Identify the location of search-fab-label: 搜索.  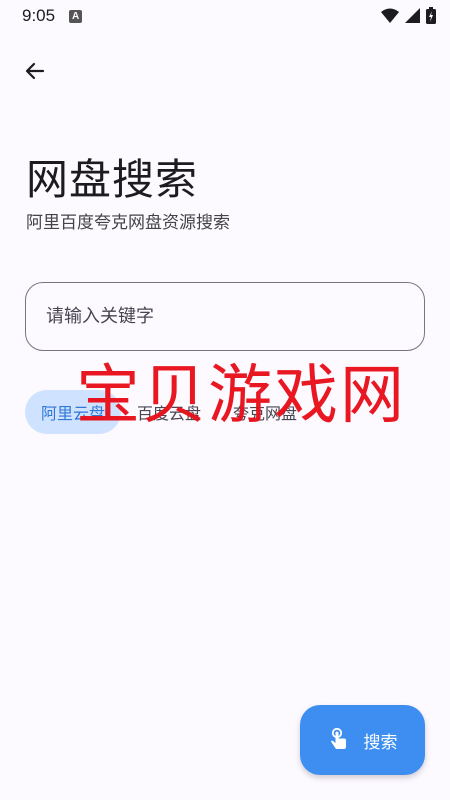
(380, 742).